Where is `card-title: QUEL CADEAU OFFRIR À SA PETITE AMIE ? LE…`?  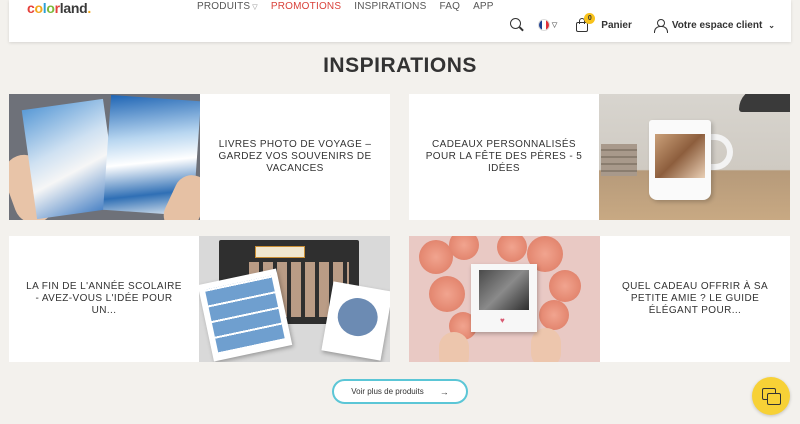 card-title: QUEL CADEAU OFFRIR À SA PETITE AMIE ? LE… is located at coordinates (695, 298).